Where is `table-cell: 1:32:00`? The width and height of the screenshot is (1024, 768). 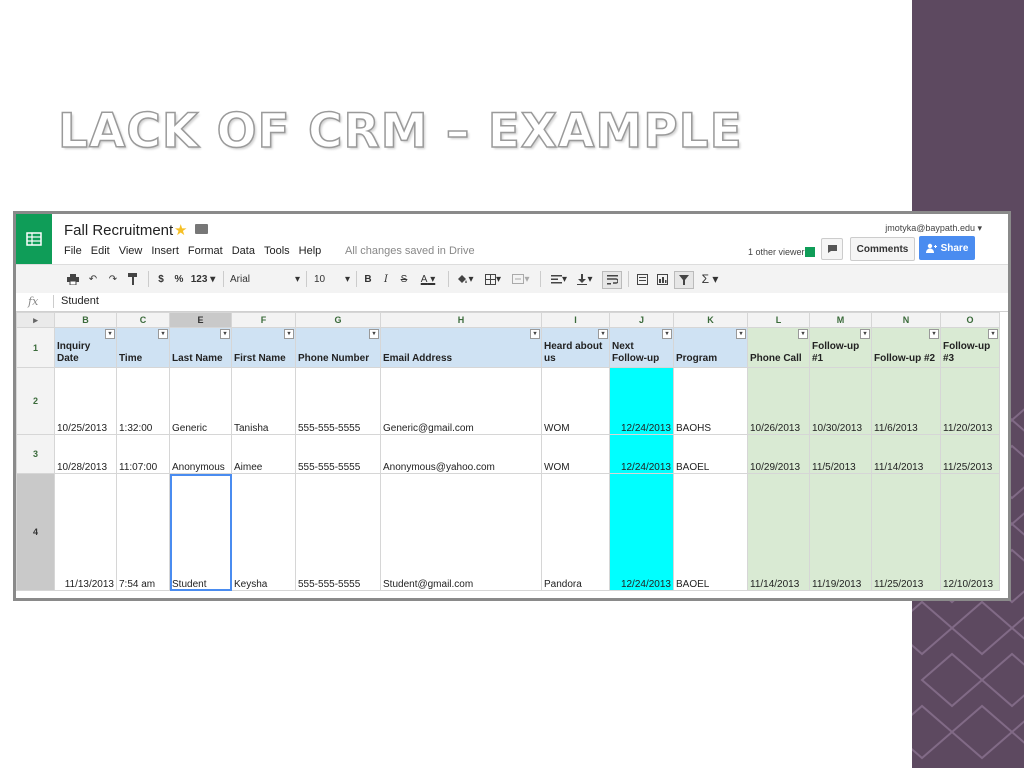 table-cell: 1:32:00 is located at coordinates (143, 401).